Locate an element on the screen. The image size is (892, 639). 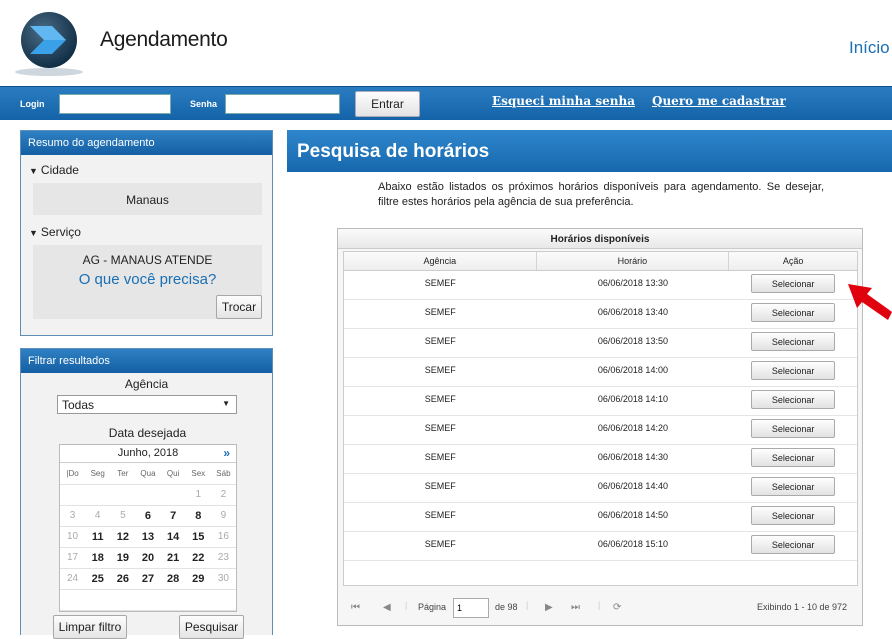
calendar-day: 1 is located at coordinates (198, 495).